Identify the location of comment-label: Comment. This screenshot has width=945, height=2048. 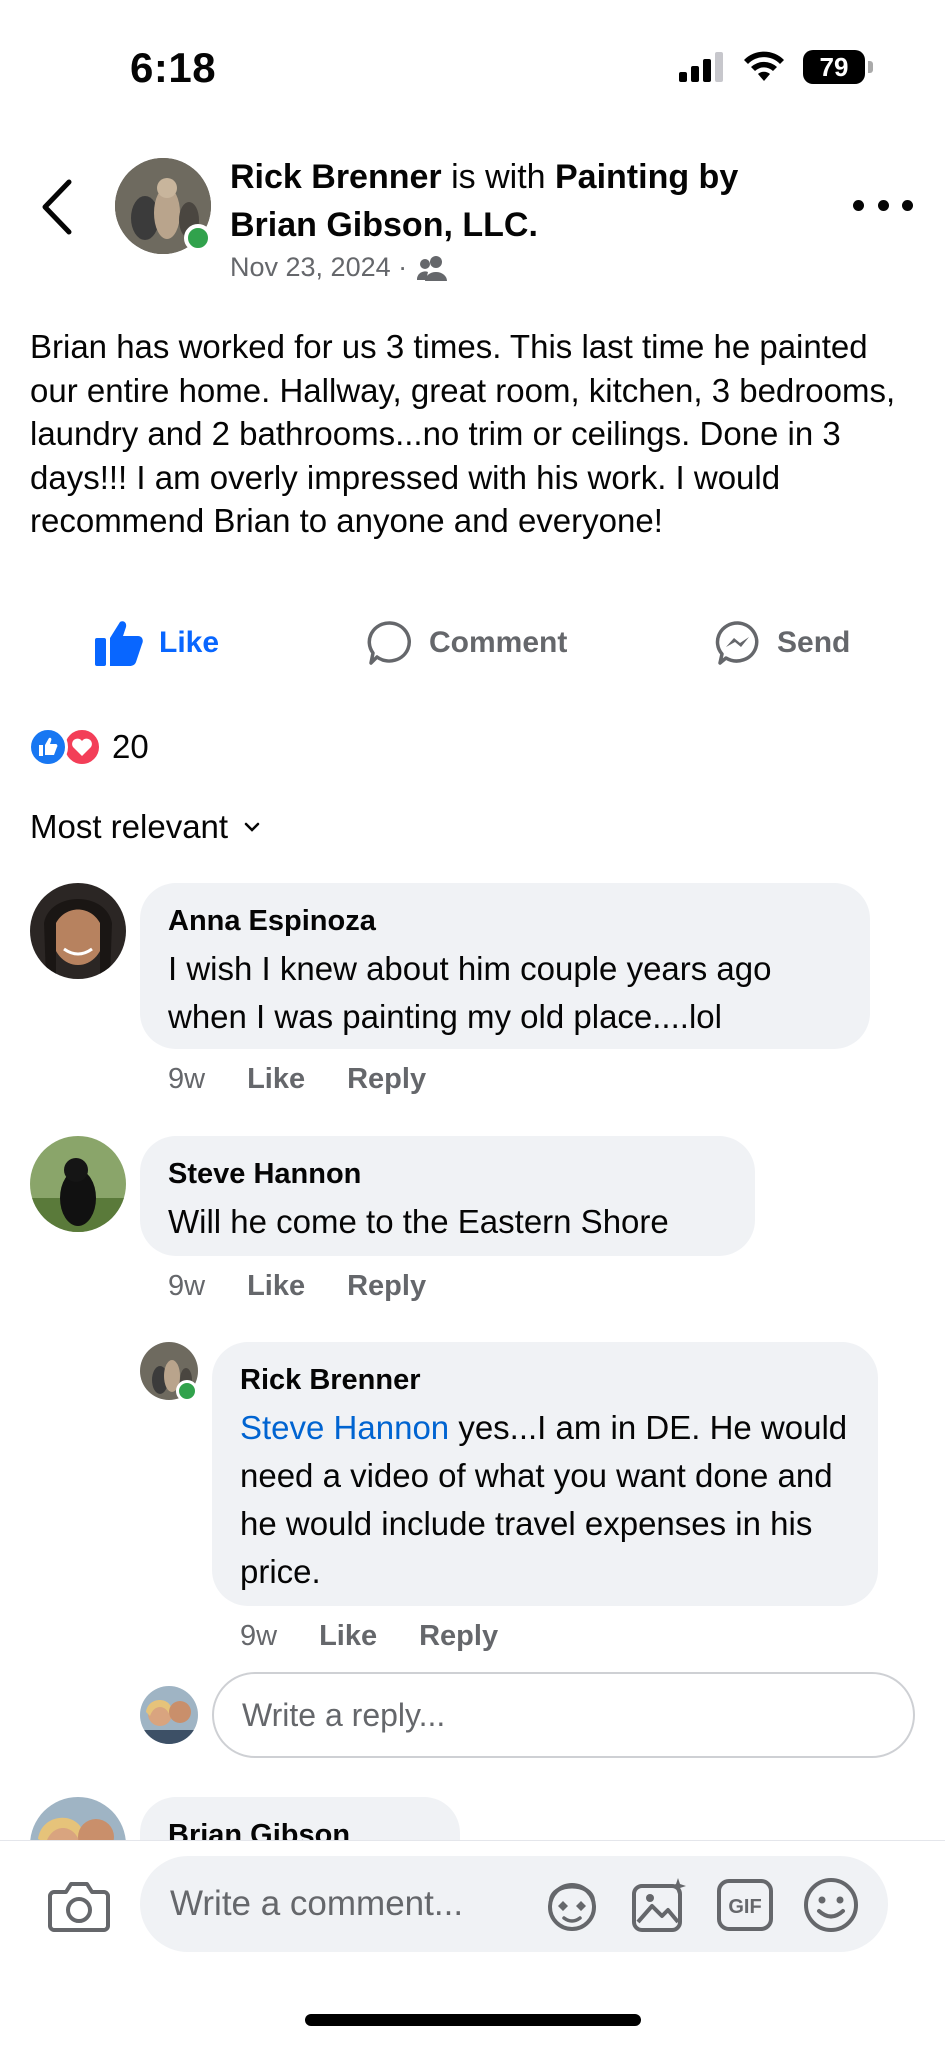
(498, 642).